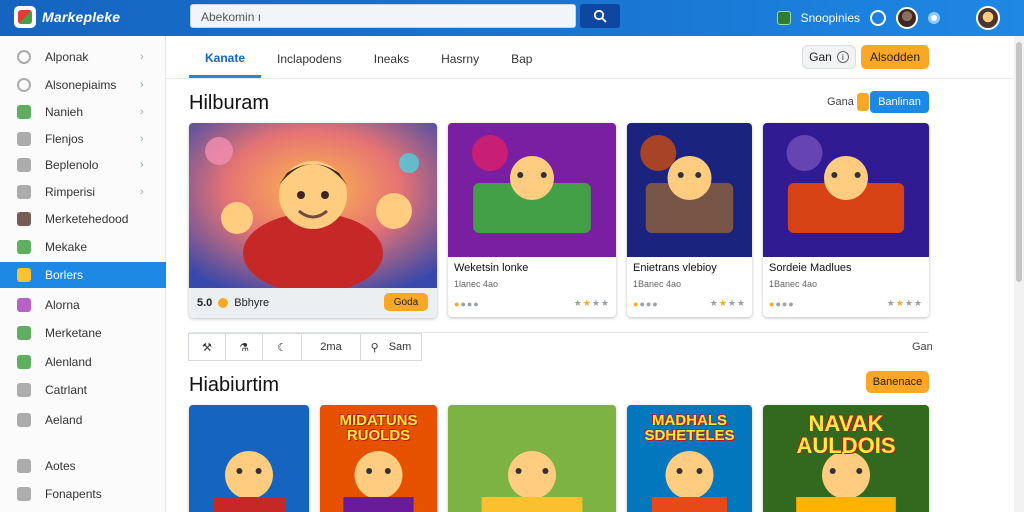 This screenshot has width=1024, height=512. What do you see at coordinates (888, 18) in the screenshot?
I see `header-actions: Snoopinies` at bounding box center [888, 18].